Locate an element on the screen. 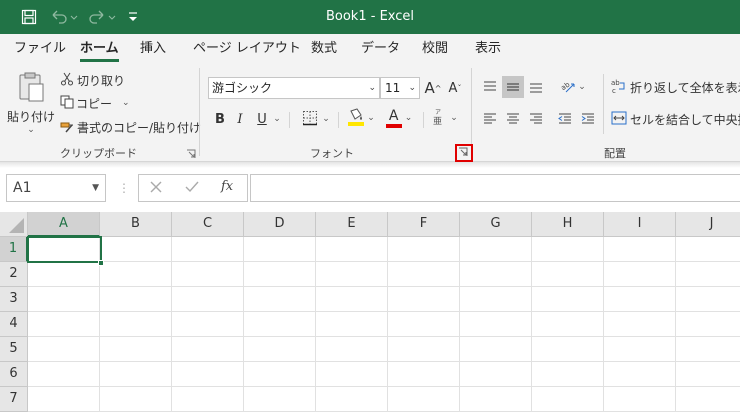  column-header-c: C is located at coordinates (208, 224).